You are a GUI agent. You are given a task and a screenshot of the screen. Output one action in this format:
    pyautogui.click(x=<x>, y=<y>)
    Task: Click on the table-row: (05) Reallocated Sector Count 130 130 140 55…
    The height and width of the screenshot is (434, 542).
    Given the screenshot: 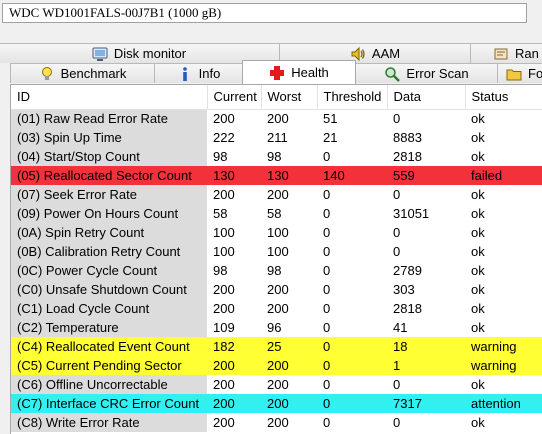 What is the action you would take?
    pyautogui.click(x=276, y=175)
    